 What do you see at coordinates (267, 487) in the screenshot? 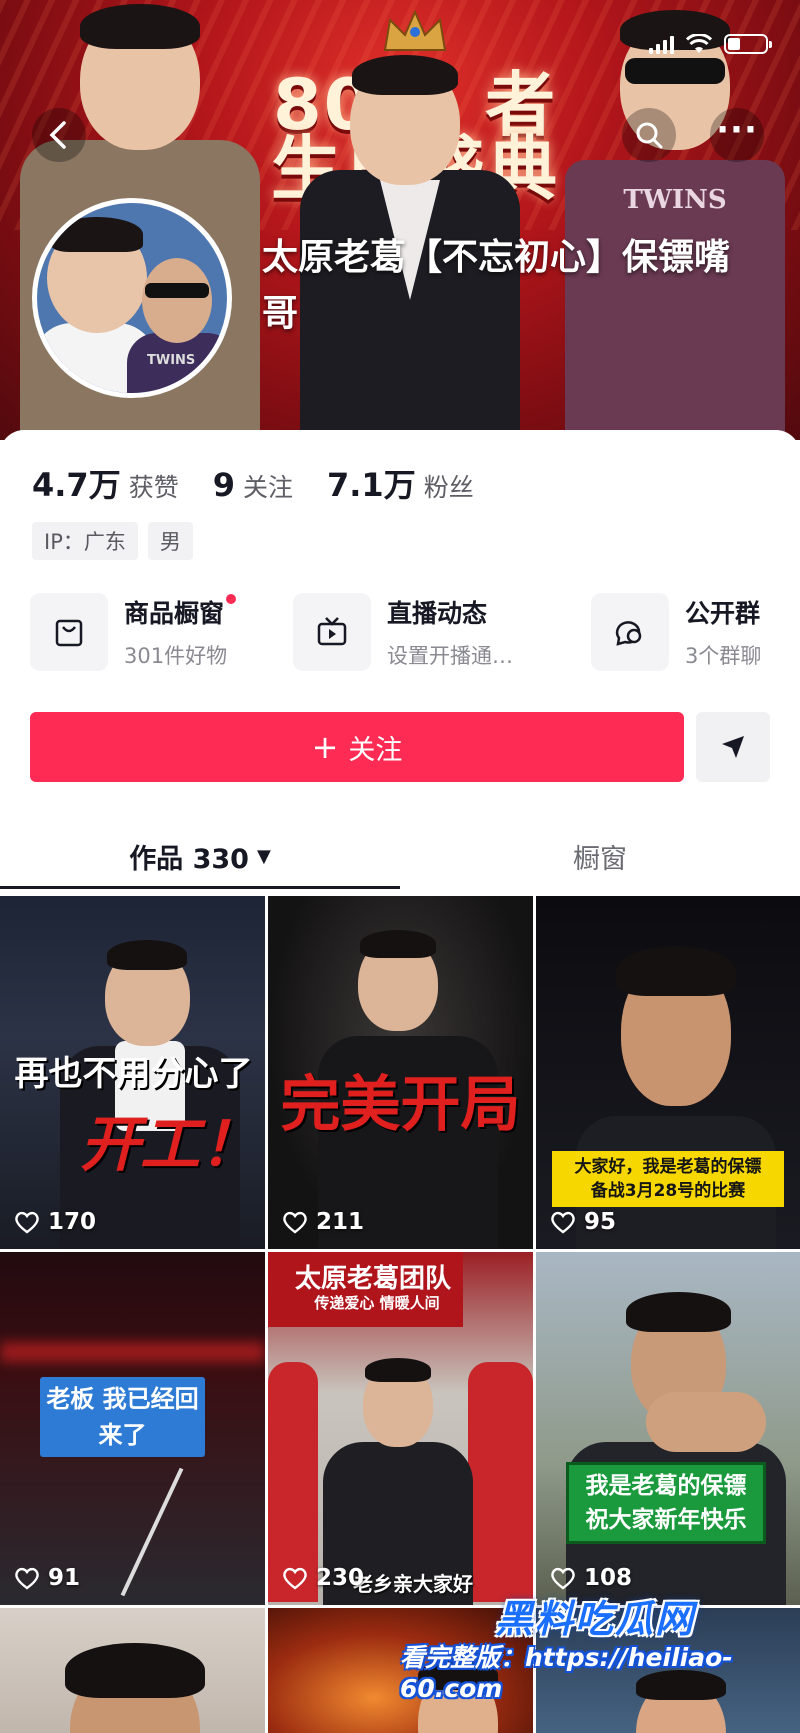
I see `following-label: 关注` at bounding box center [267, 487].